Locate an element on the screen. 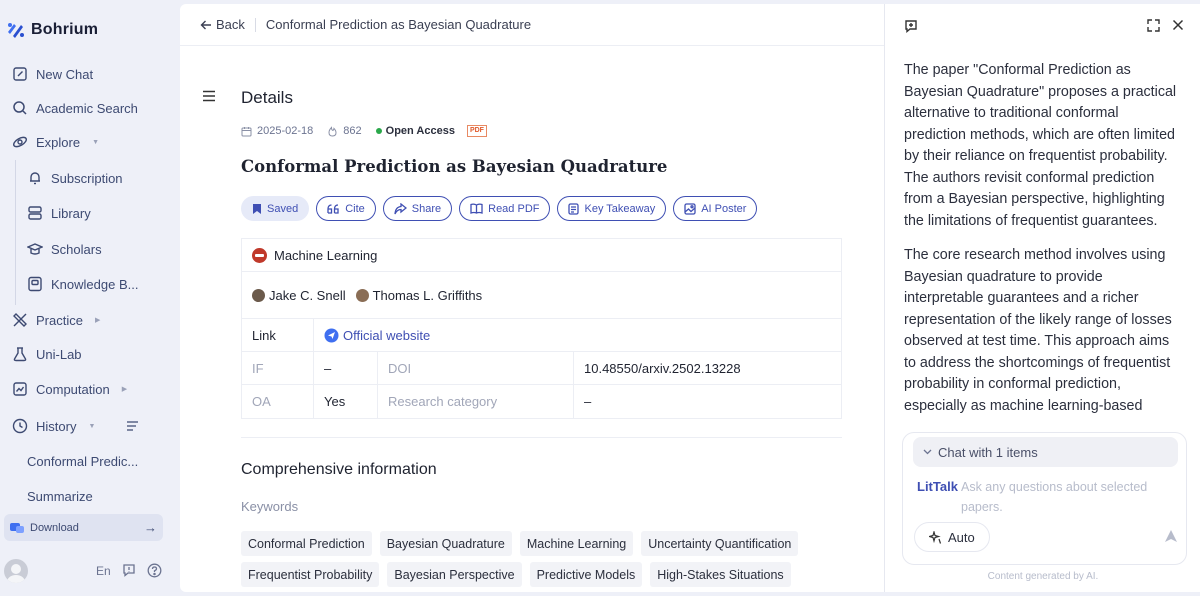  download-label: Download is located at coordinates (54, 527).